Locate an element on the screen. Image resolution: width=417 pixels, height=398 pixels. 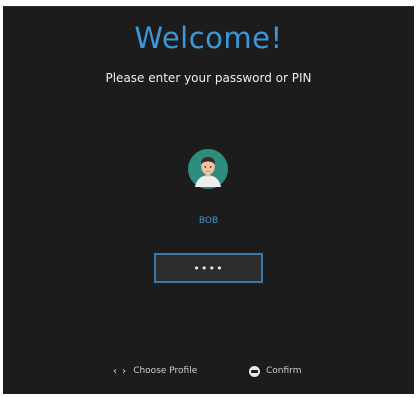
choose-profile-button: ‹ › Choose Profile is located at coordinates (155, 371).